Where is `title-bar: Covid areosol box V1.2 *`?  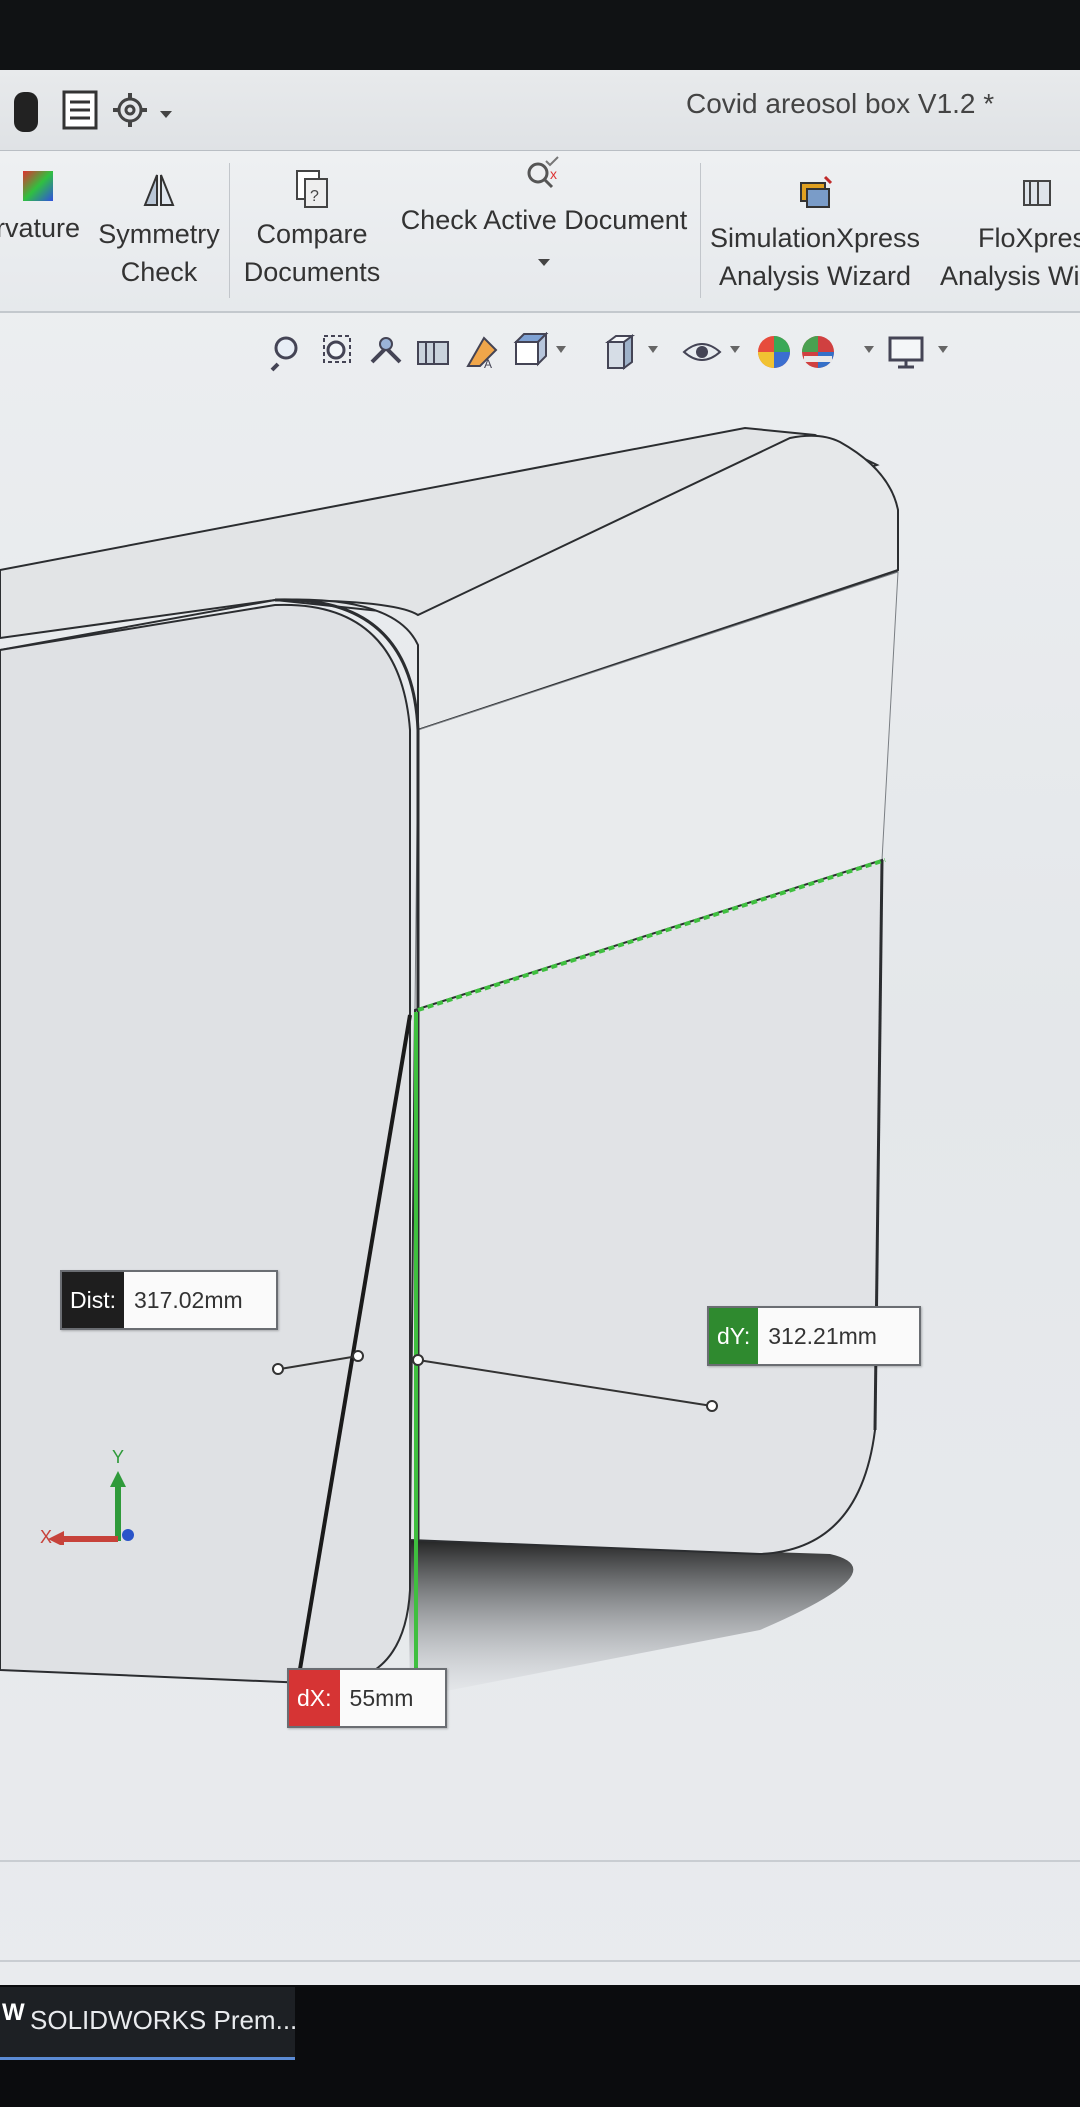 title-bar: Covid areosol box V1.2 * is located at coordinates (540, 110).